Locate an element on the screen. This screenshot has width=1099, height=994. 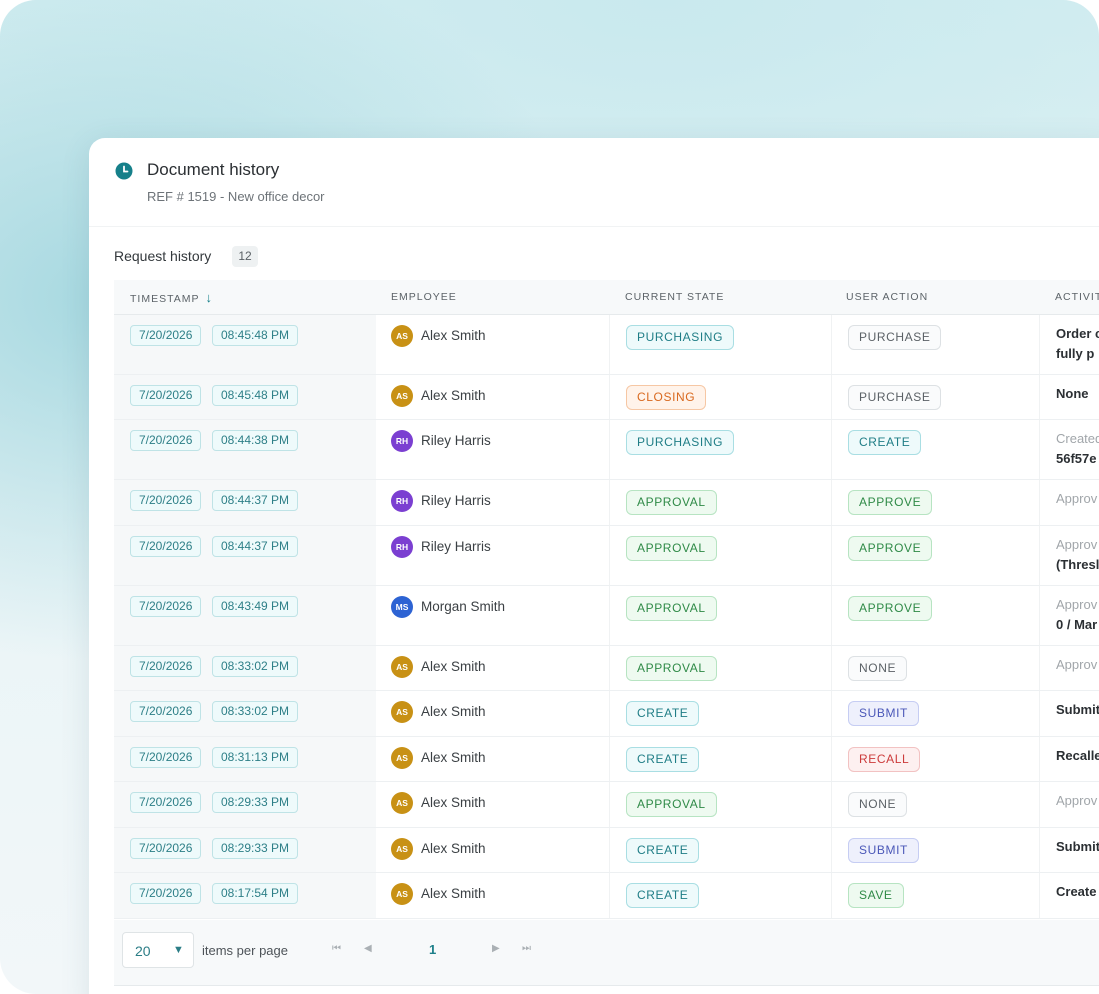
activity-detail: 0 / Mar is located at coordinates (1077, 624).